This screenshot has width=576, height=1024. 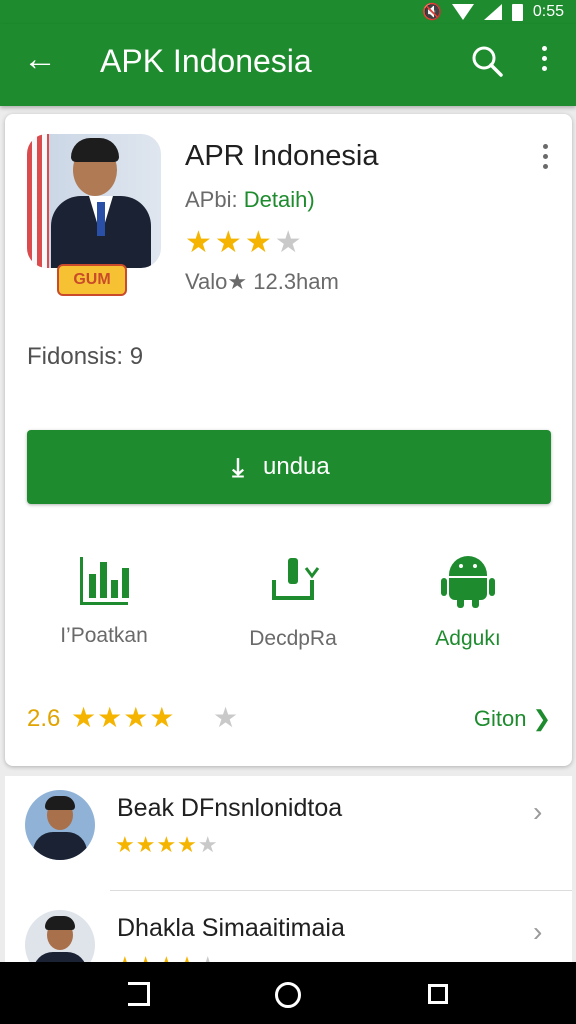 What do you see at coordinates (104, 581) in the screenshot?
I see `bar-chart-icon` at bounding box center [104, 581].